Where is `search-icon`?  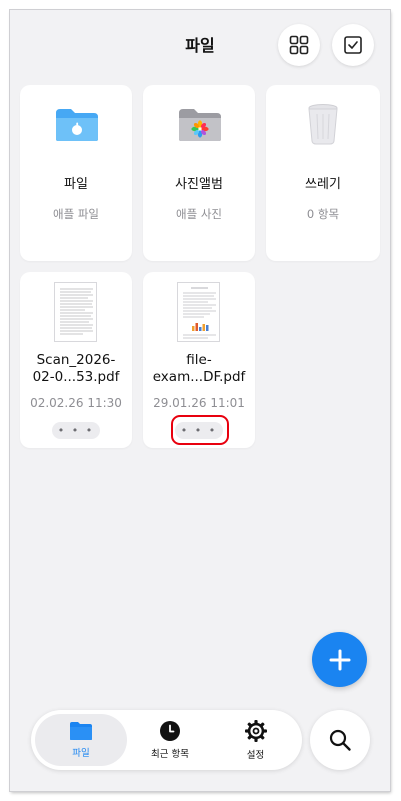 search-icon is located at coordinates (340, 740).